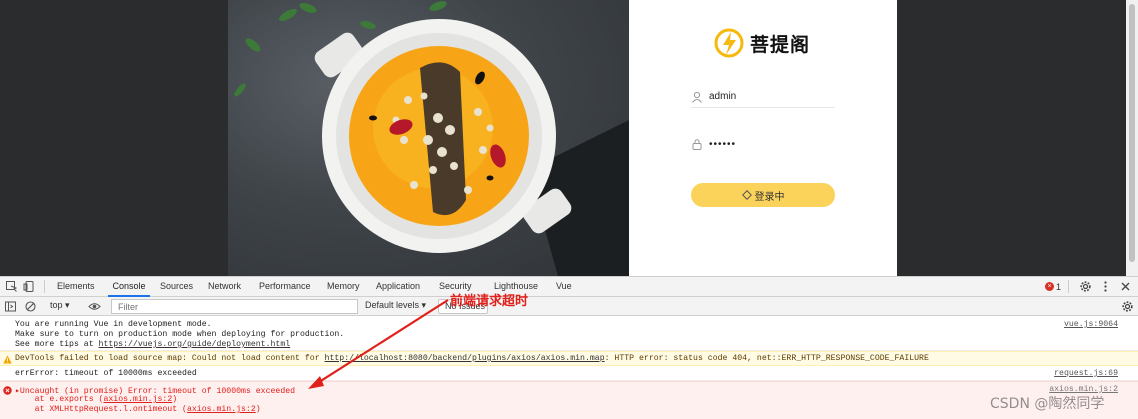 The width and height of the screenshot is (1138, 419). What do you see at coordinates (697, 97) in the screenshot?
I see `user-icon` at bounding box center [697, 97].